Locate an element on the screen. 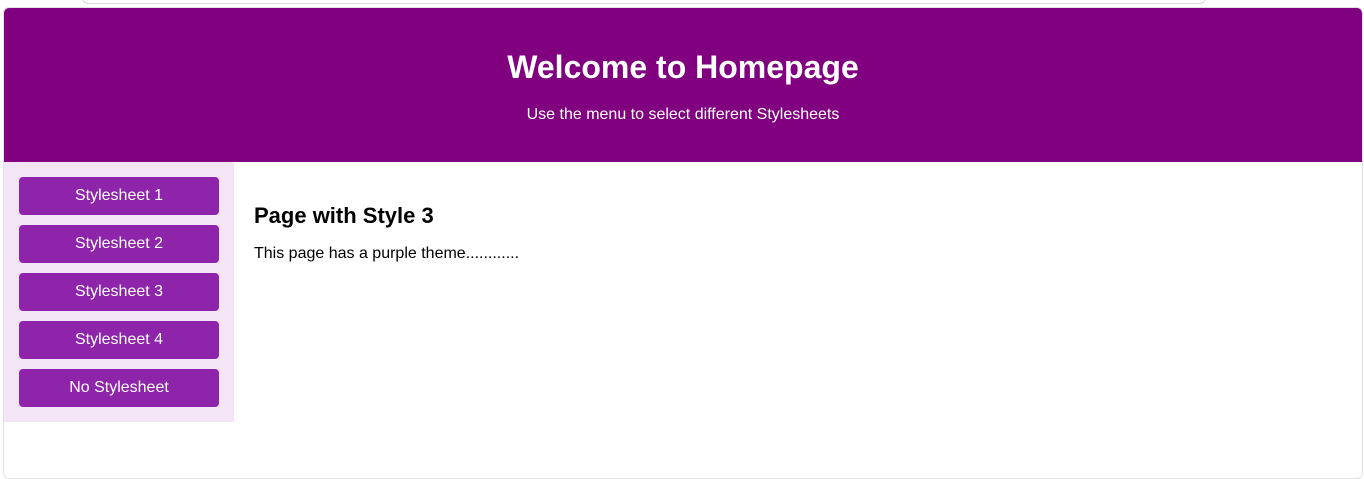  browser-address-bar-edge is located at coordinates (644, 2).